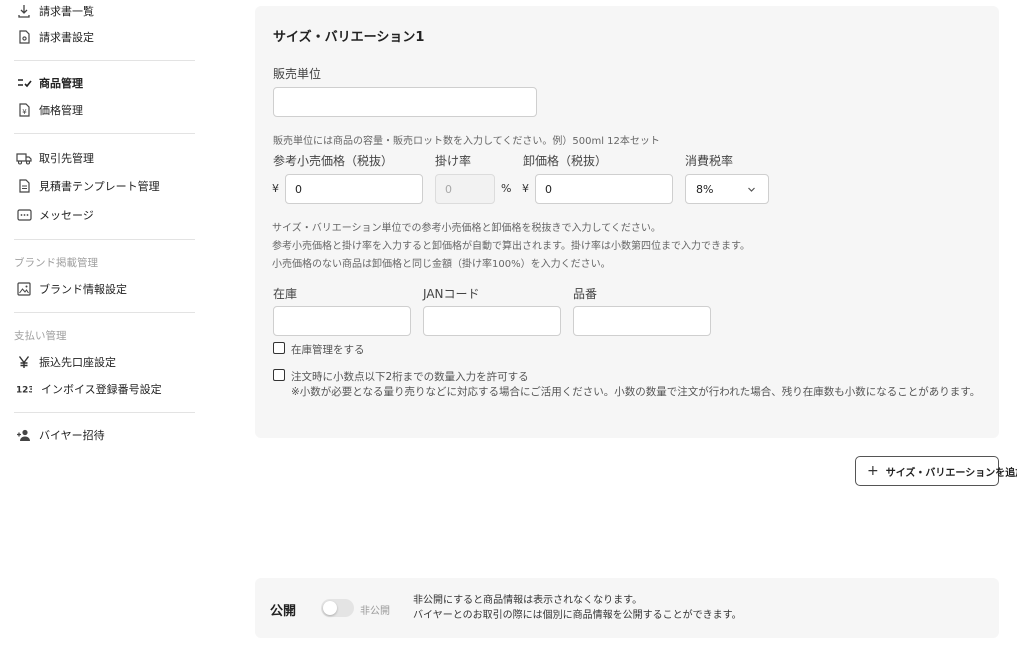 The width and height of the screenshot is (1017, 646). I want to click on publish-title: 公開, so click(283, 611).